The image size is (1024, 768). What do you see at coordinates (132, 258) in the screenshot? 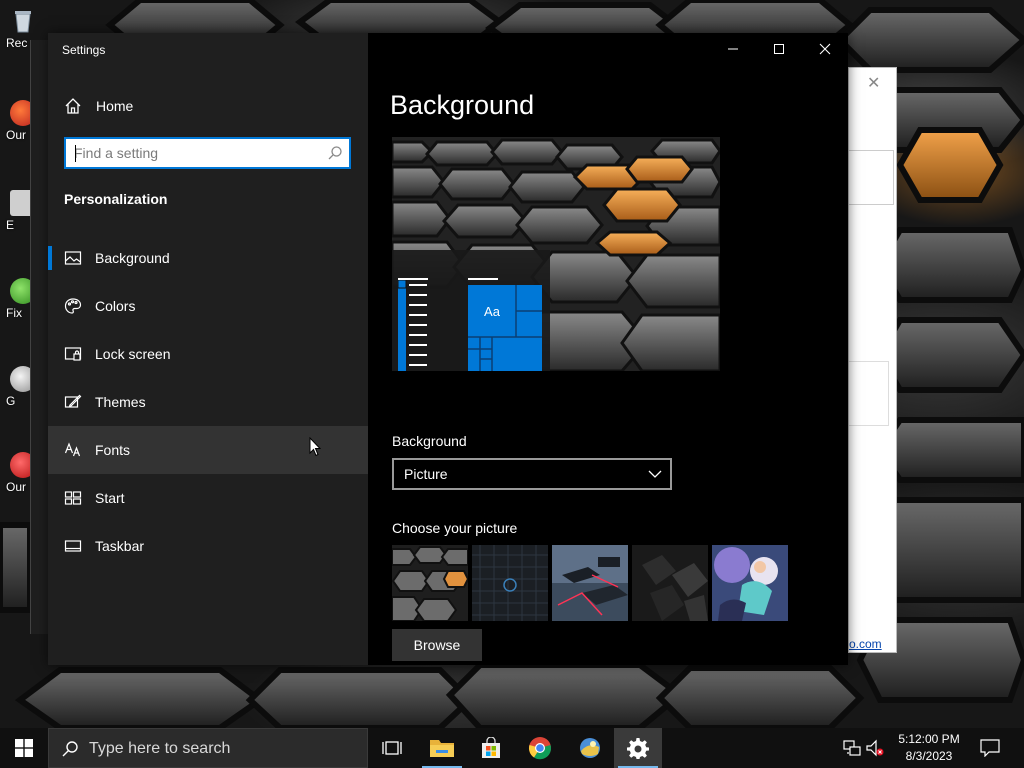
I see `nav-item-label: Background` at bounding box center [132, 258].